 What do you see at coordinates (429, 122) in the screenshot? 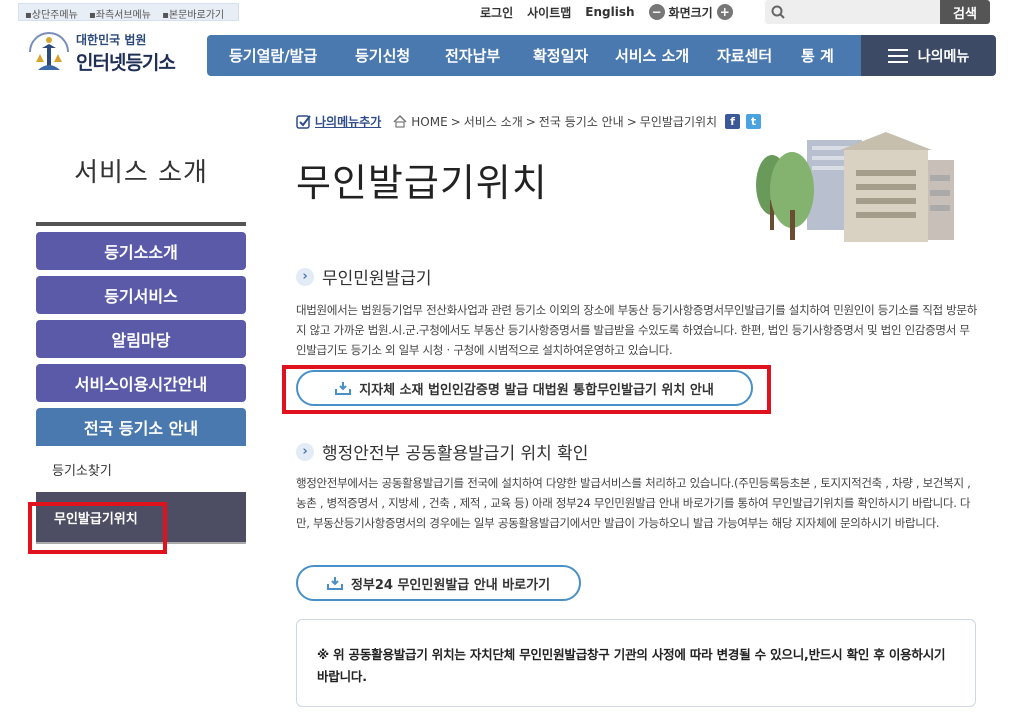
I see `breadcrumb-home: HOME` at bounding box center [429, 122].